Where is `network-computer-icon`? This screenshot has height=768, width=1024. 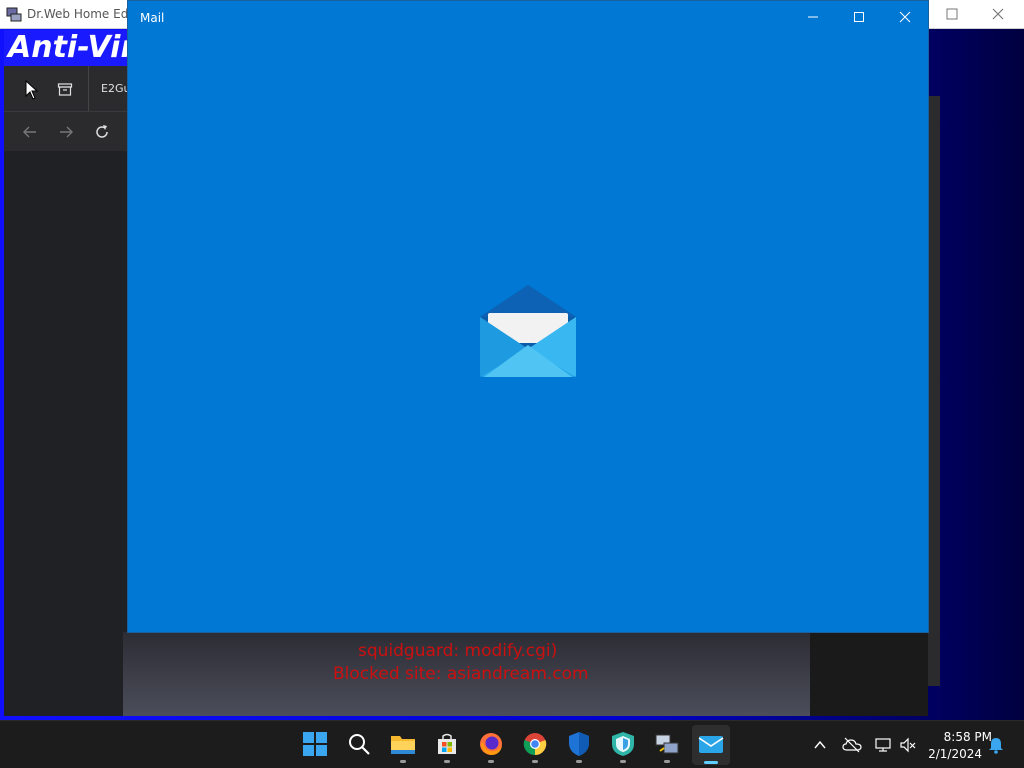
network-computer-icon is located at coordinates (667, 744).